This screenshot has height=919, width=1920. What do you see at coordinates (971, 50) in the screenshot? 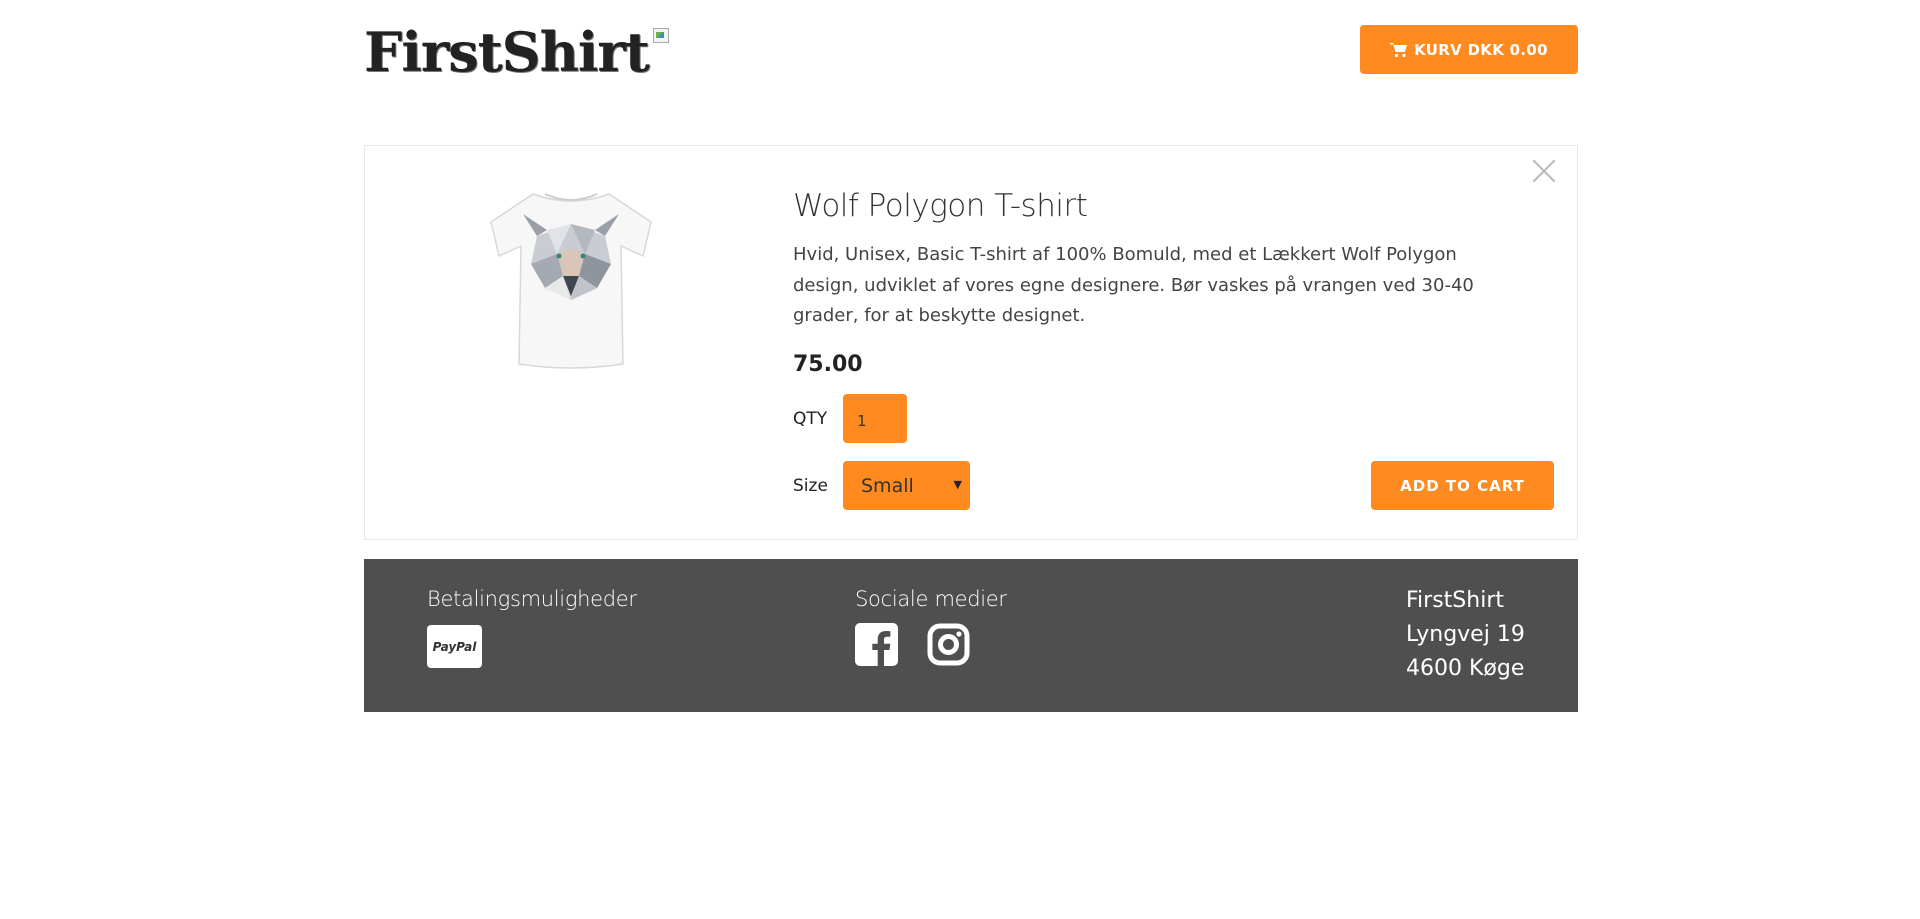
I see `site-header: FirstShirt KURV DKK 0.00` at bounding box center [971, 50].